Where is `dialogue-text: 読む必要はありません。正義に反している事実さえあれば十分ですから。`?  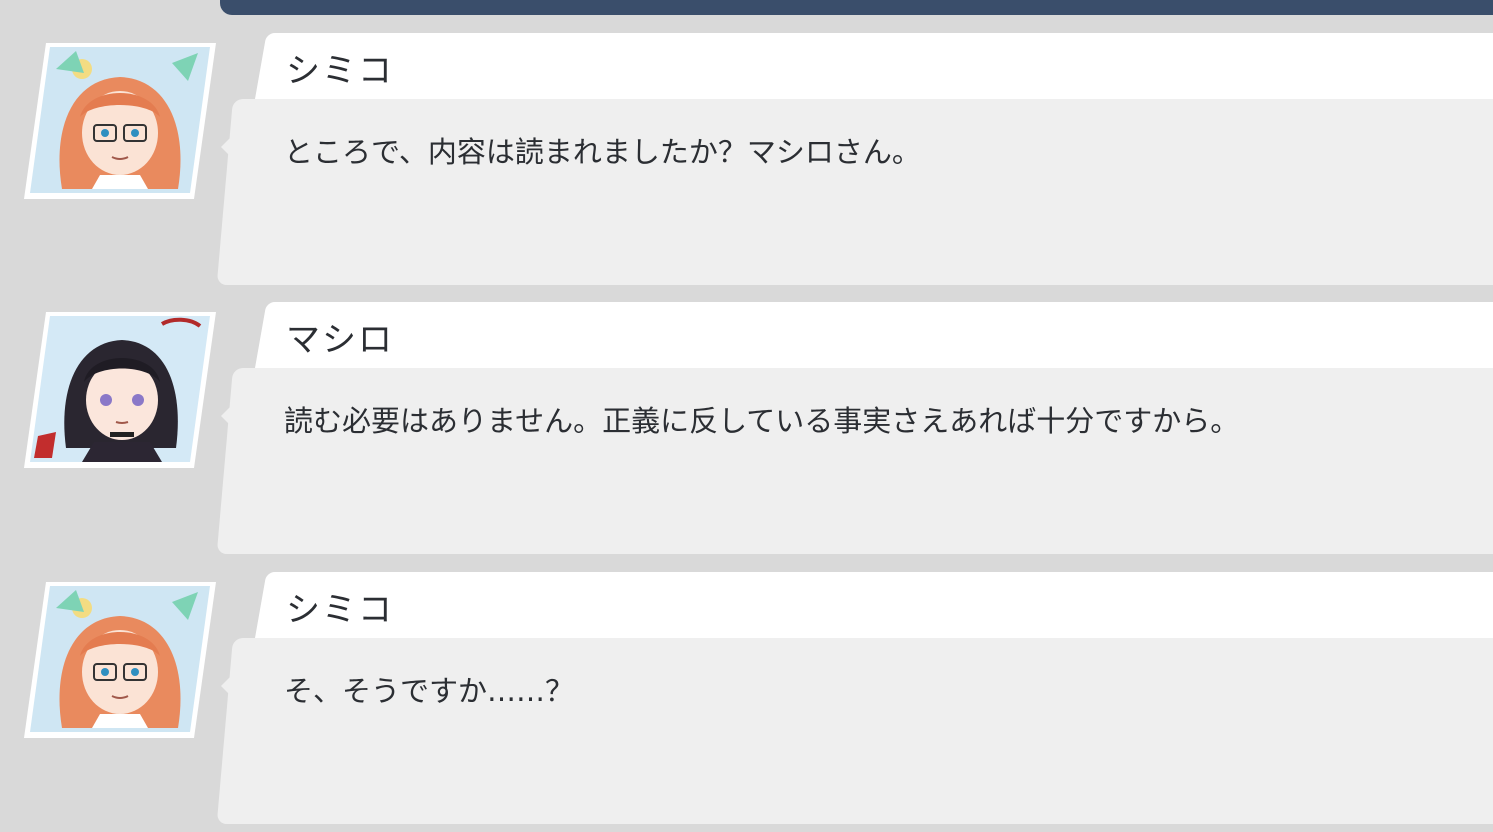
dialogue-text: 読む必要はありません。正義に反している事実さえあれば十分ですから。 is located at coordinates (762, 421).